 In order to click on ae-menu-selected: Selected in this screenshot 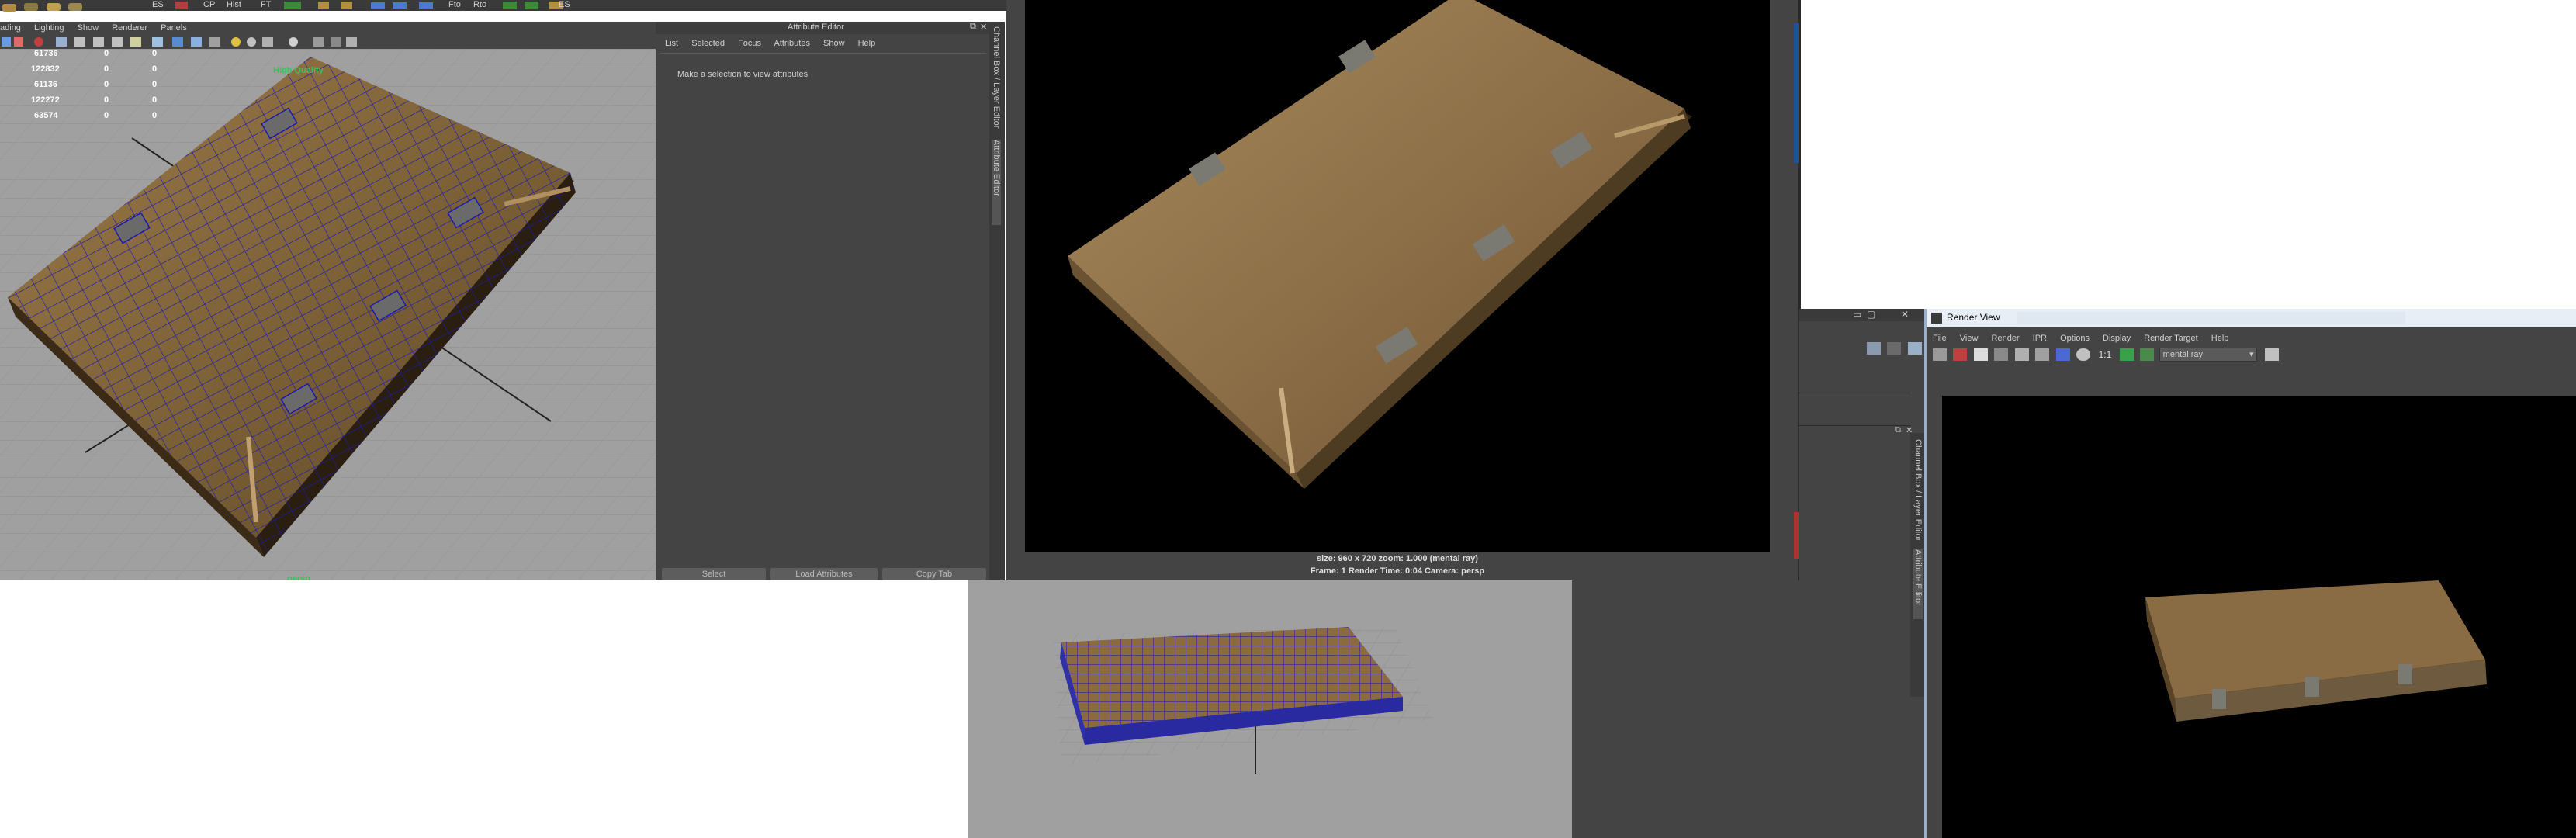, I will do `click(708, 43)`.